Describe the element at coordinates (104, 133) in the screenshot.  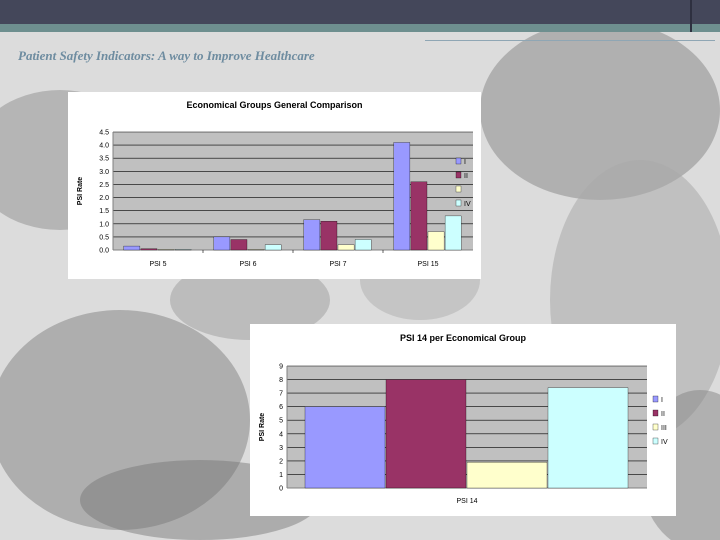
I see `chart1-ytick-label: 4.5` at that location.